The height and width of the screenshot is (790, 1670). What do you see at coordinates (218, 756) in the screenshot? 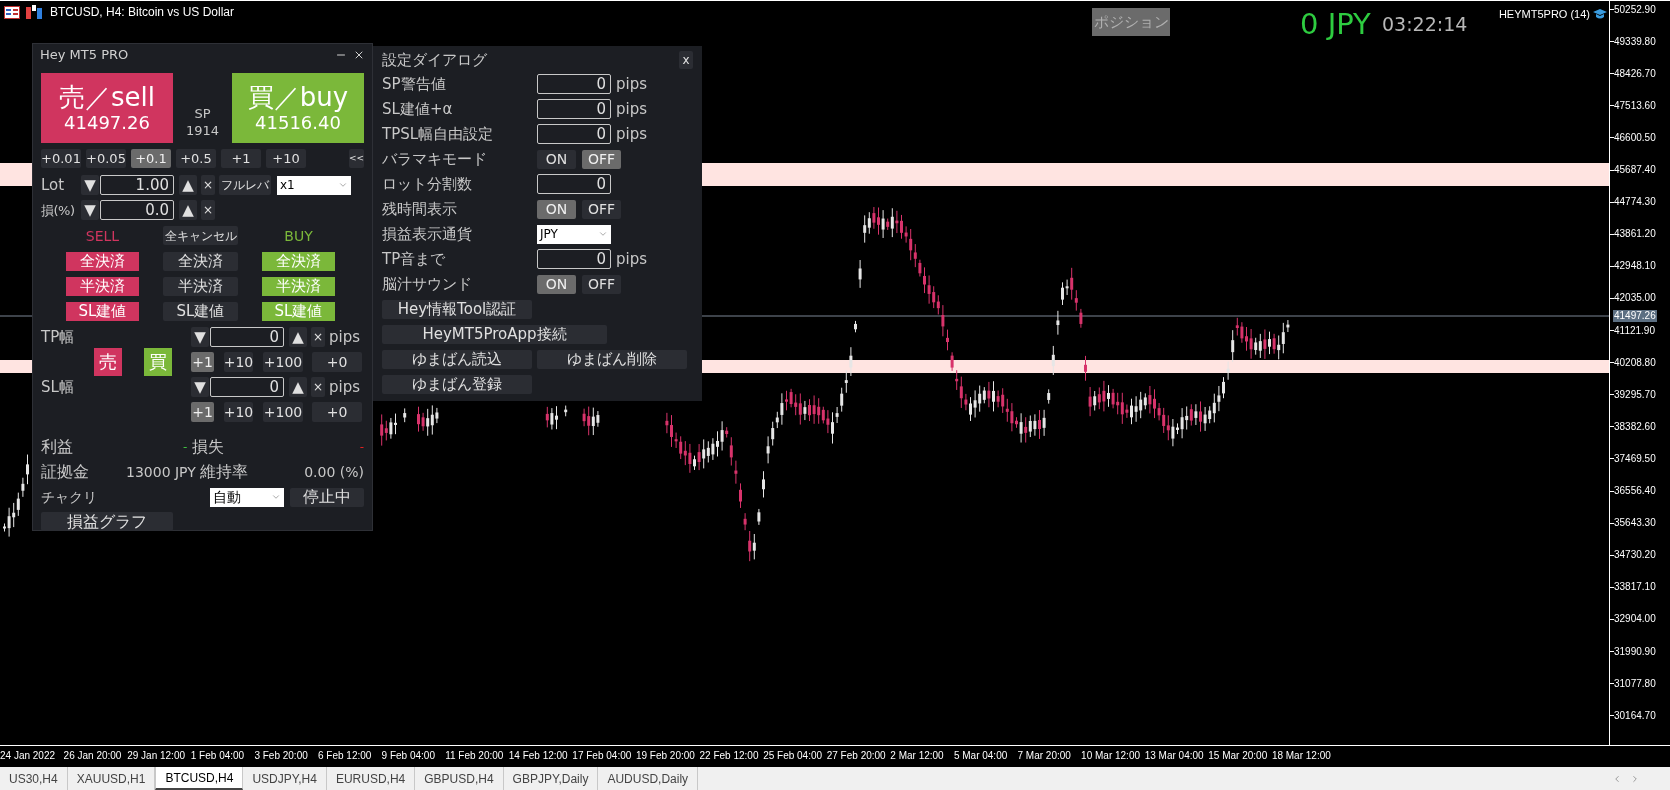
I see `time-tick-label: 1 Feb 04:00` at bounding box center [218, 756].